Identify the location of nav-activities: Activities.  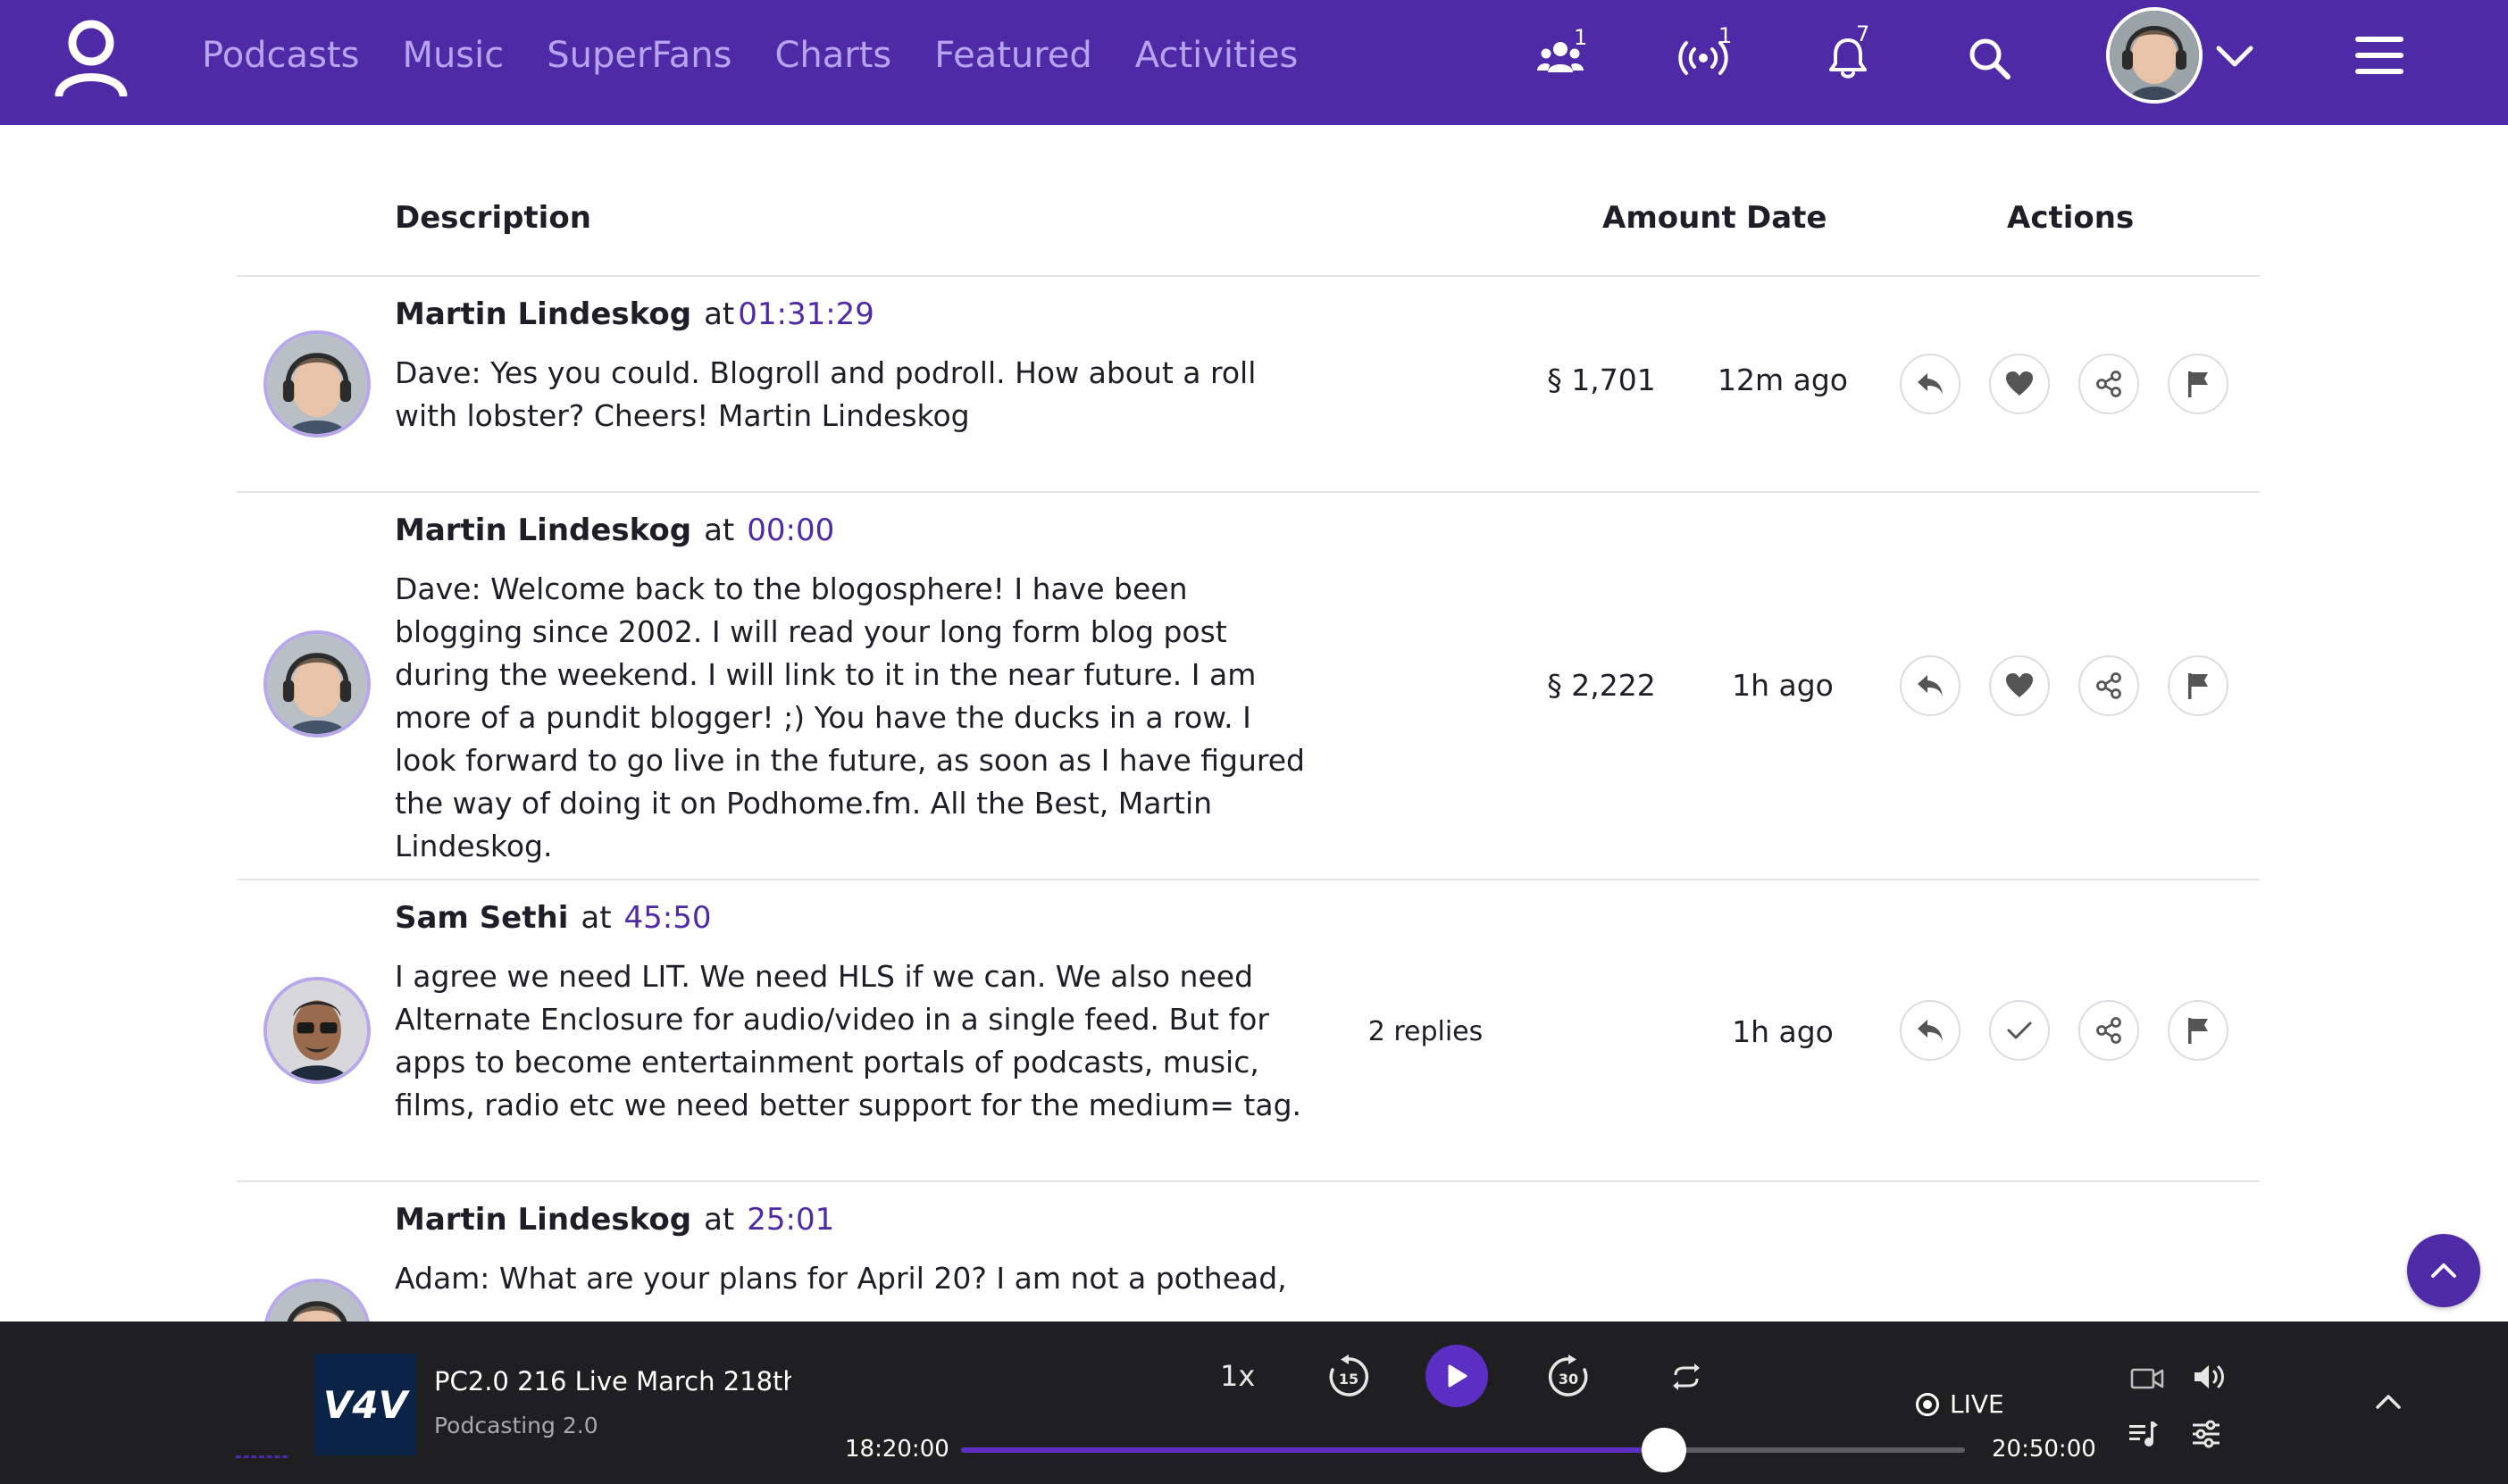
(1217, 55).